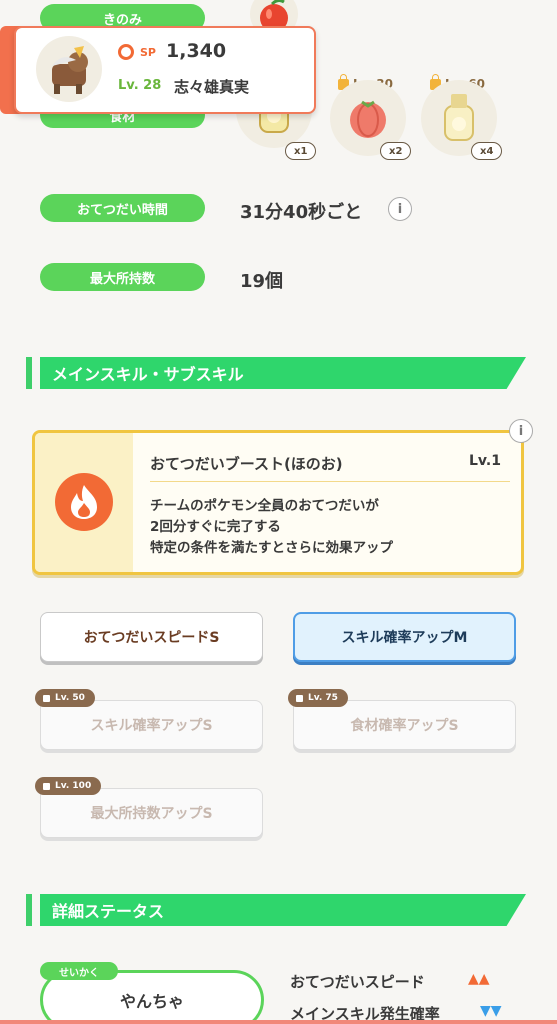 This screenshot has height=1024, width=557. Describe the element at coordinates (301, 151) in the screenshot. I see `ingredient-qty-1: x1` at that location.